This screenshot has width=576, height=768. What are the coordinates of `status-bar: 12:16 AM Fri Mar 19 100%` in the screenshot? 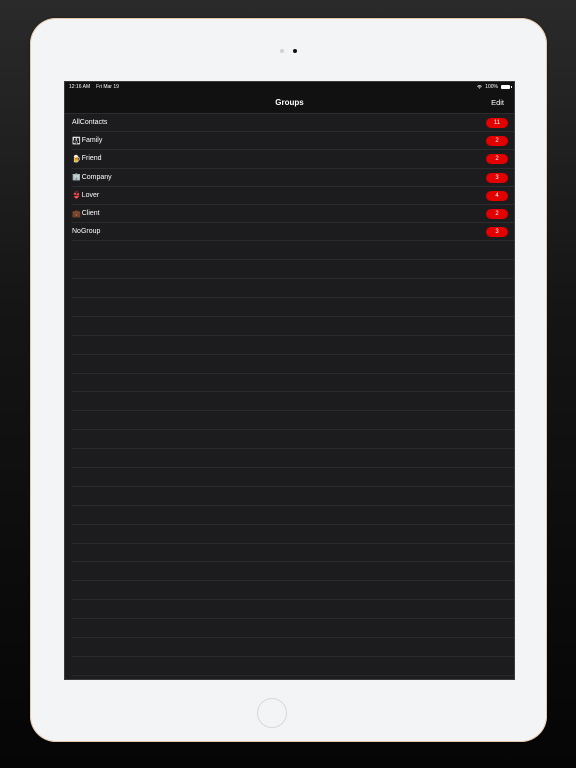 It's located at (289, 87).